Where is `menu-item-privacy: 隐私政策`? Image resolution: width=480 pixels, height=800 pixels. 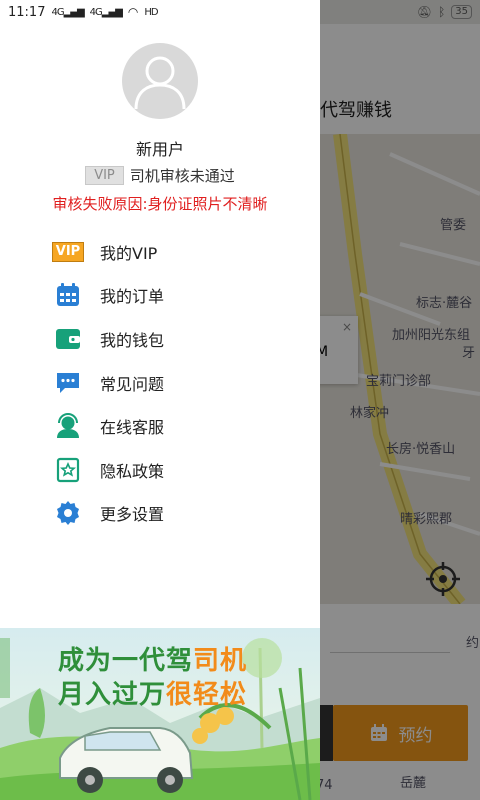 menu-item-privacy: 隐私政策 is located at coordinates (108, 470).